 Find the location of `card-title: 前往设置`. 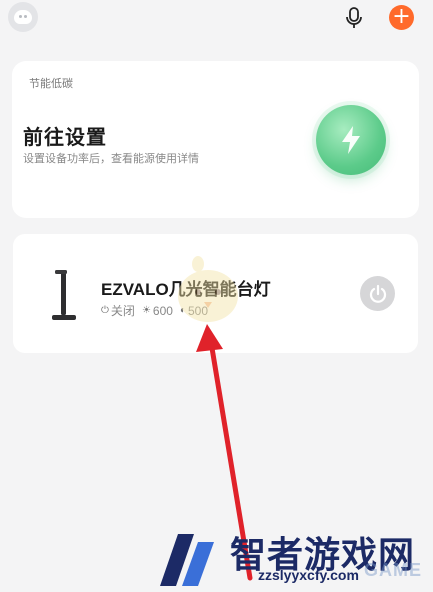

card-title: 前往设置 is located at coordinates (65, 138).